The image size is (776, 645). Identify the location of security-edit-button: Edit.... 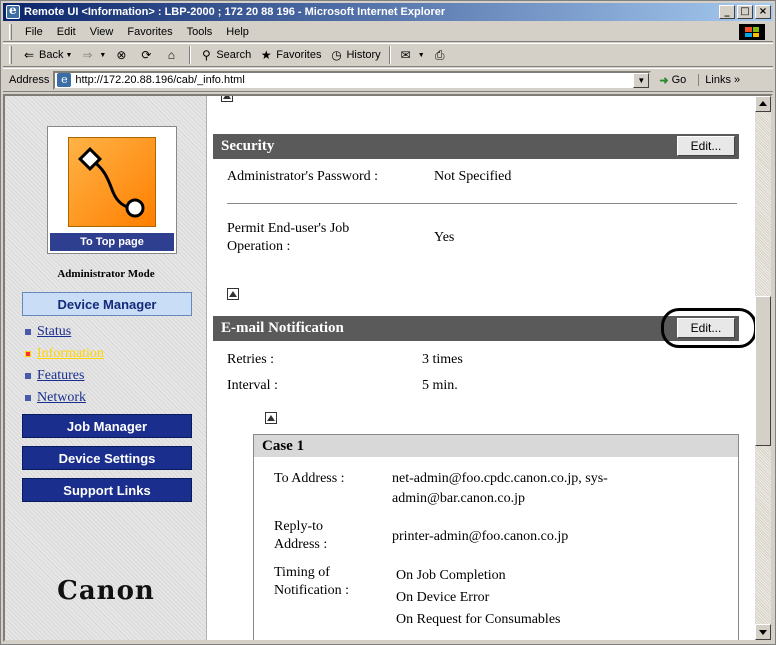
(706, 146).